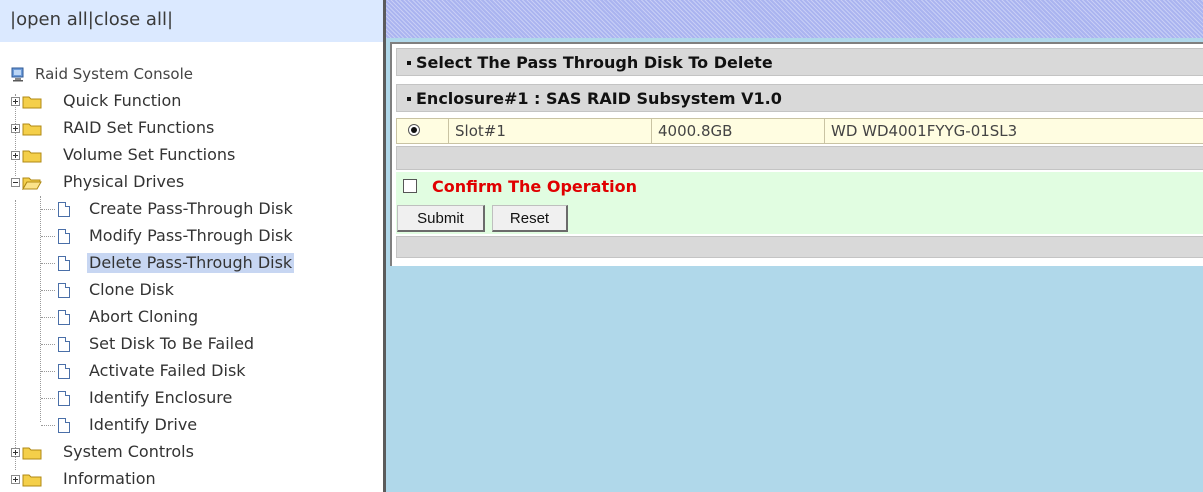  Describe the element at coordinates (15, 182) in the screenshot. I see `collapse-icon` at that location.